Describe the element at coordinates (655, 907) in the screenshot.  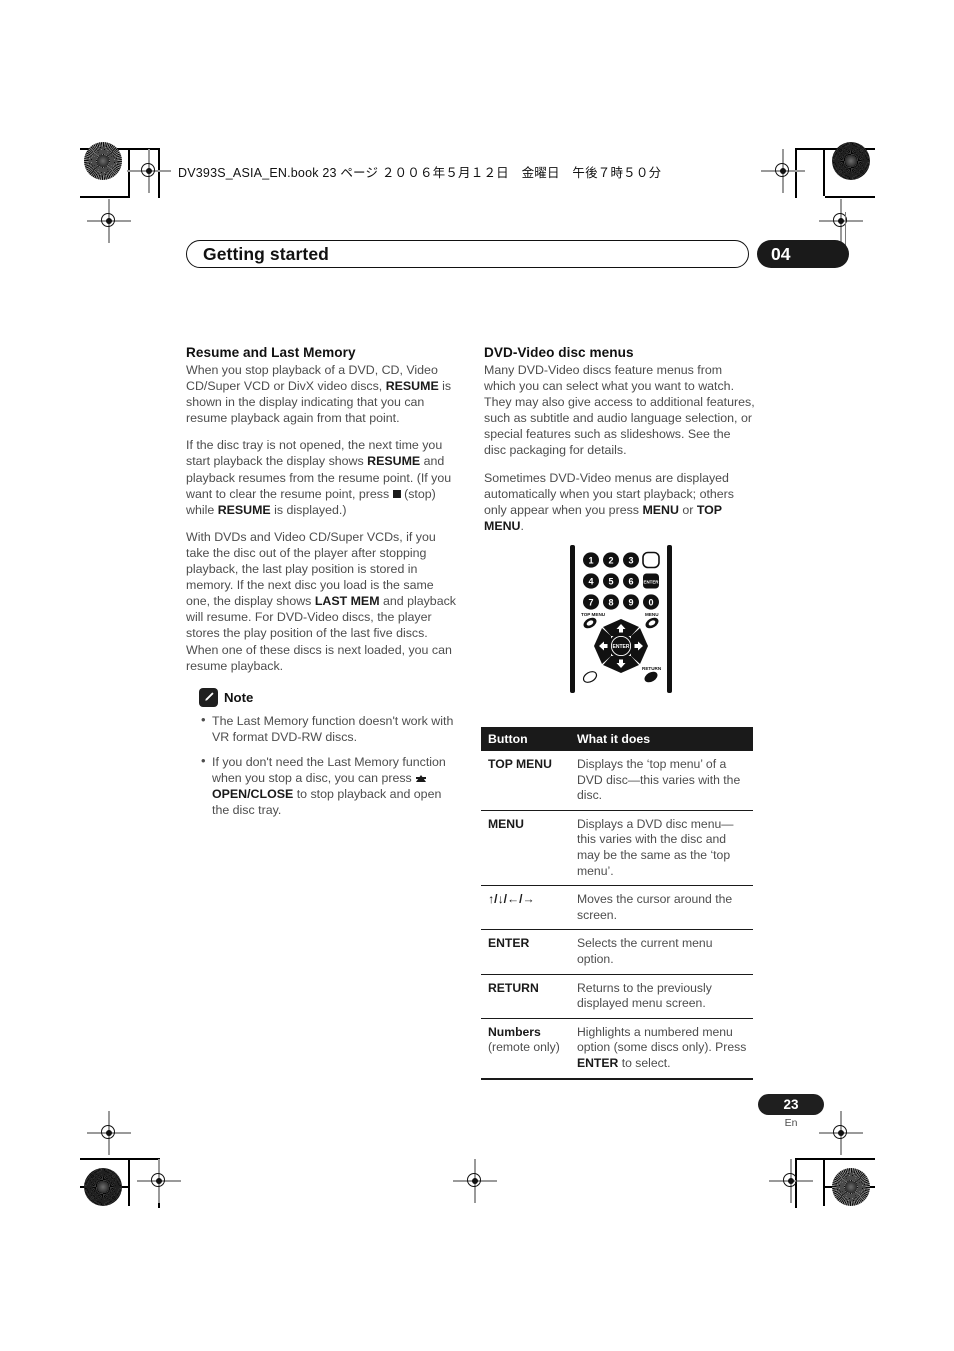
I see `text-run: Moves the cursor around the screen.` at that location.